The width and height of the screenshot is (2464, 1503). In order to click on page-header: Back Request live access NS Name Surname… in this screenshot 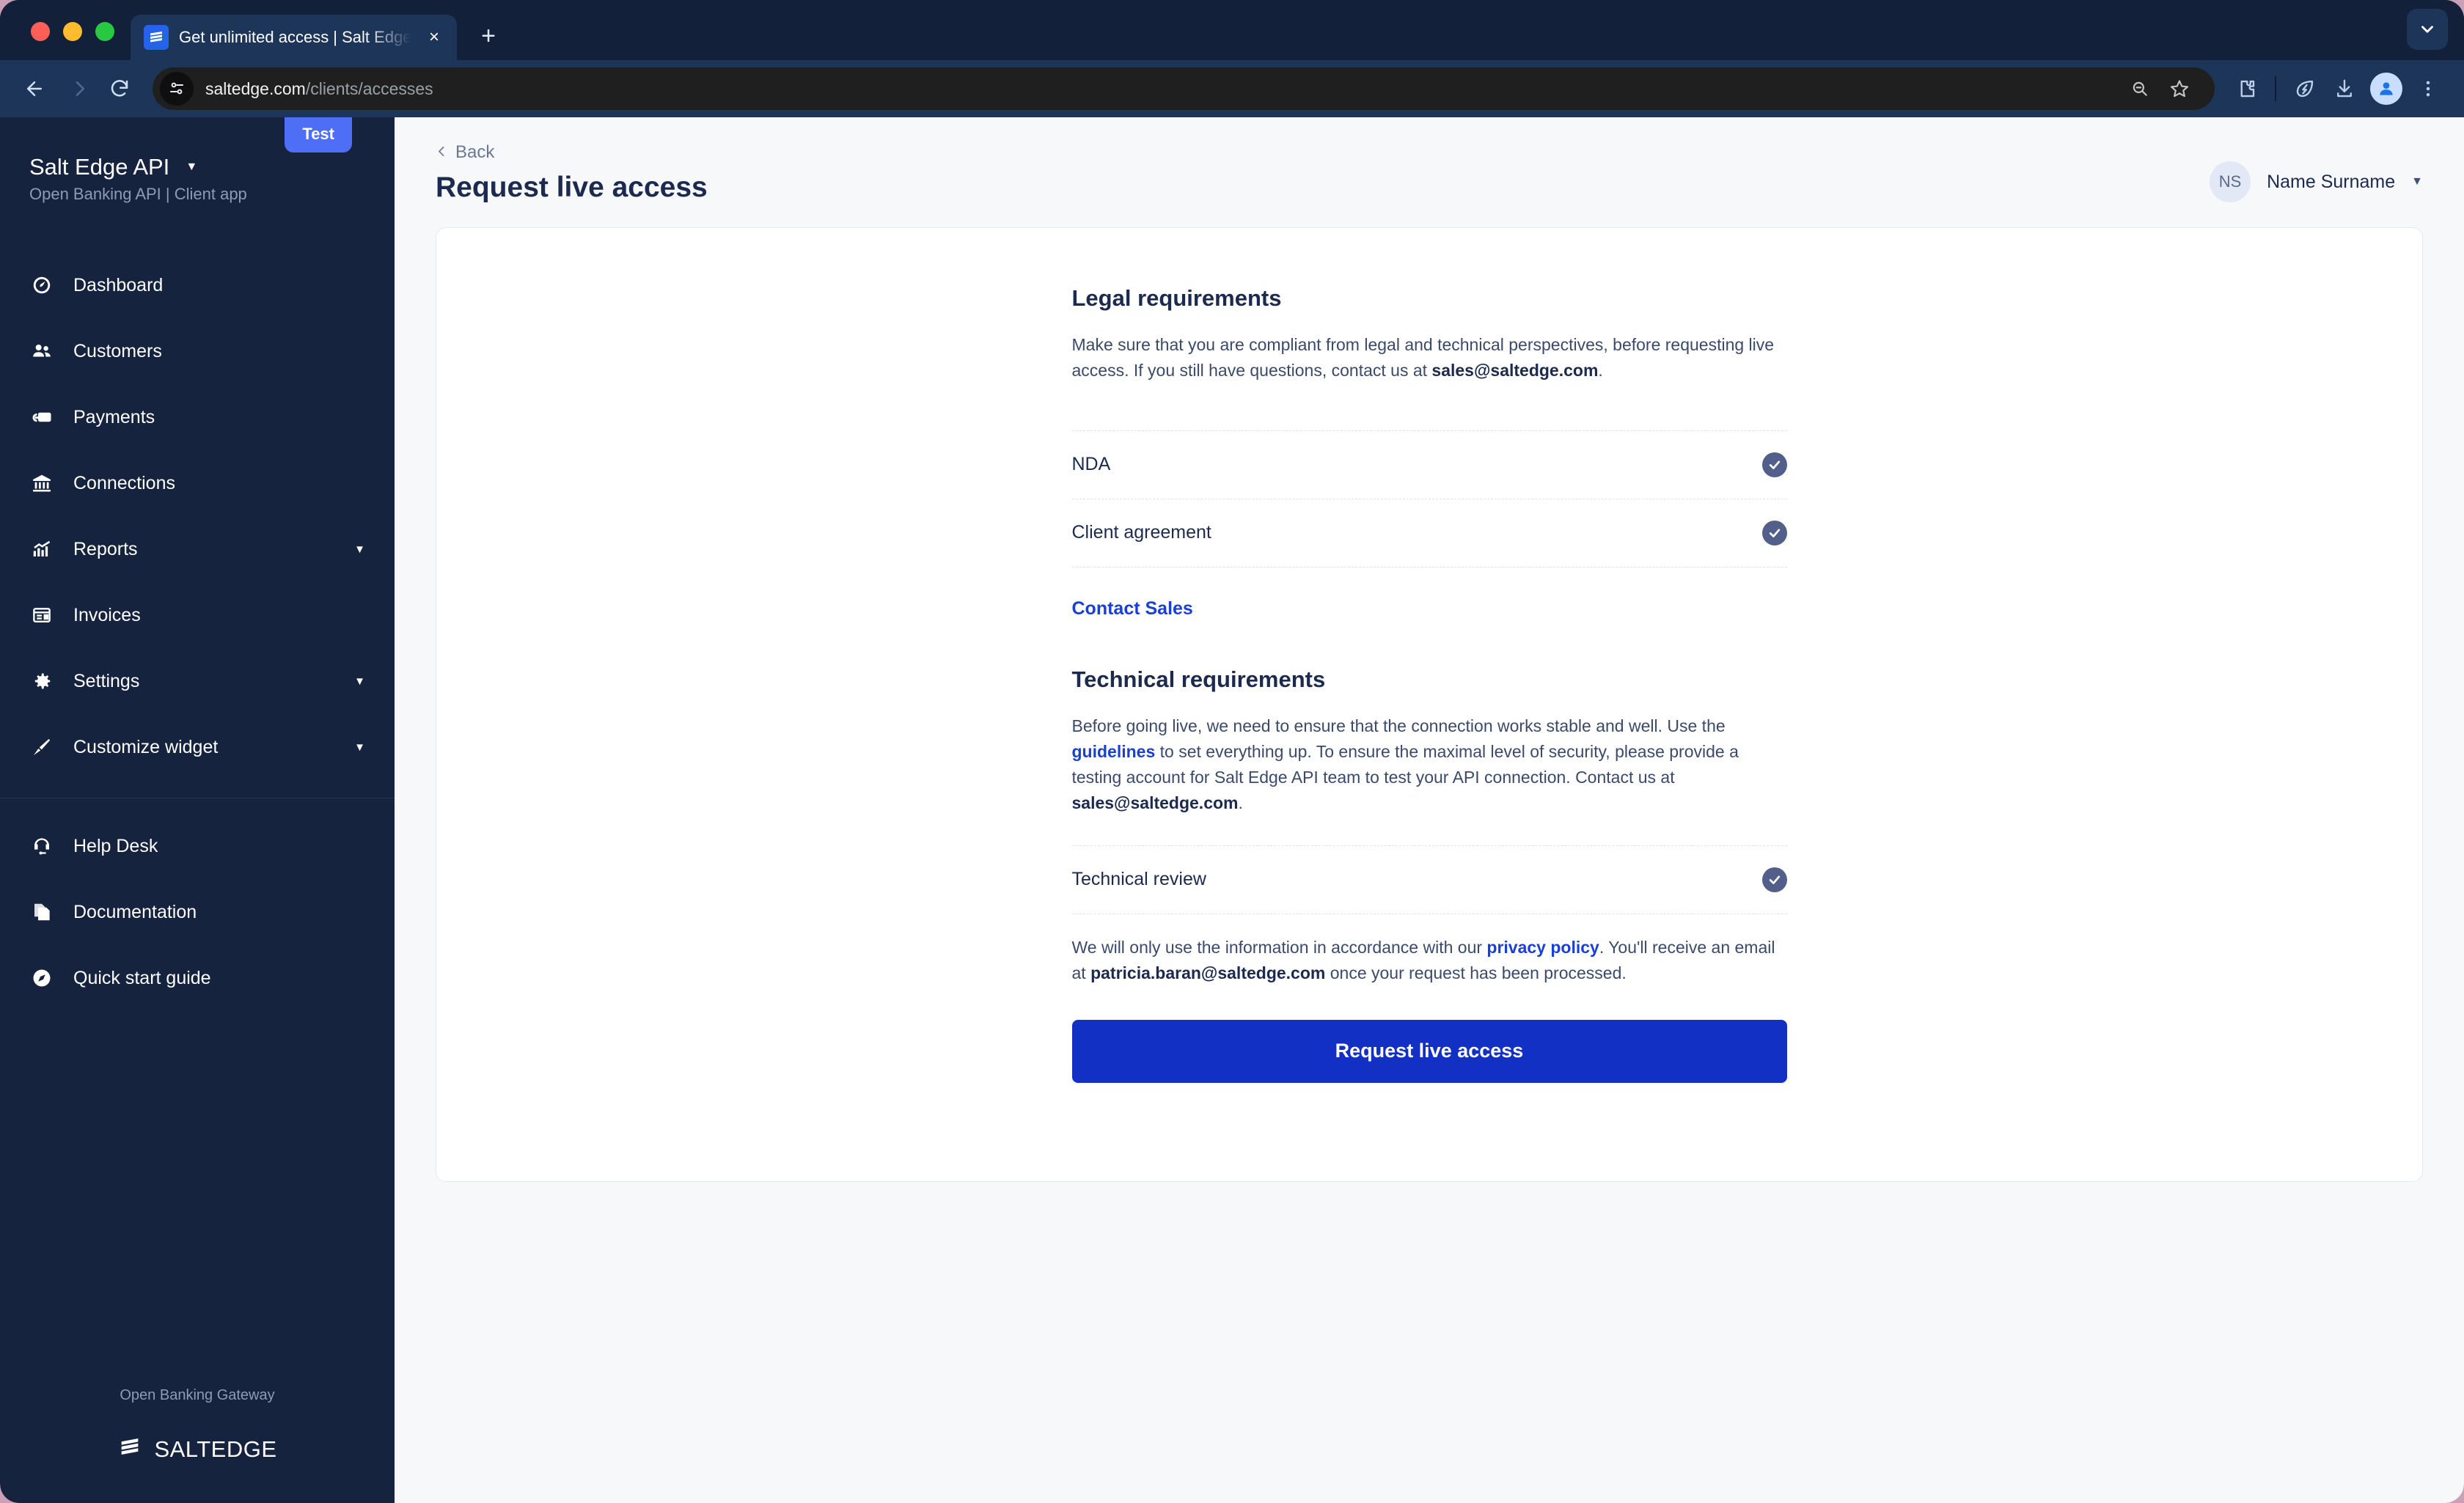, I will do `click(1429, 160)`.